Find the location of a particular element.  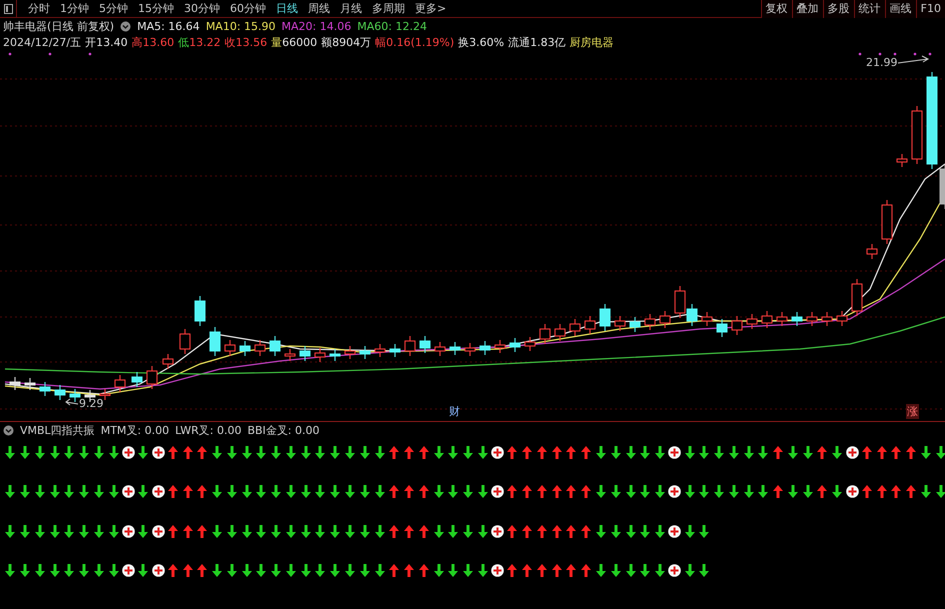

moving-average-value: MA10: 15.90 is located at coordinates (241, 26).